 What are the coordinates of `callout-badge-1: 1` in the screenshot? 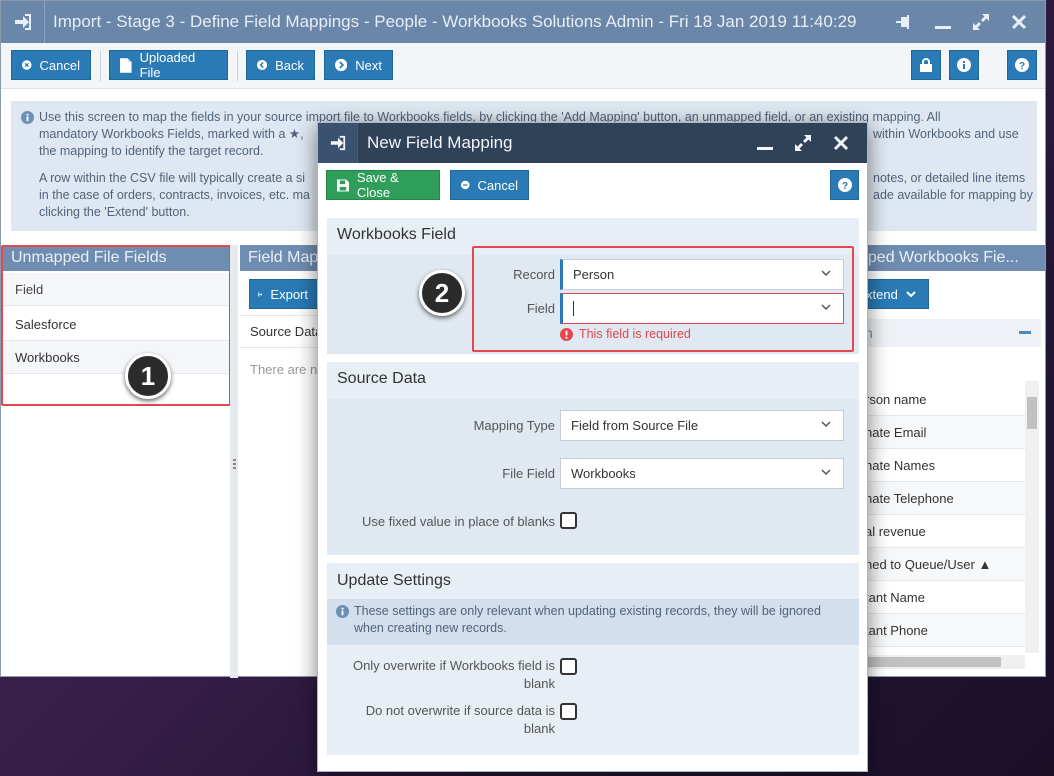 It's located at (148, 376).